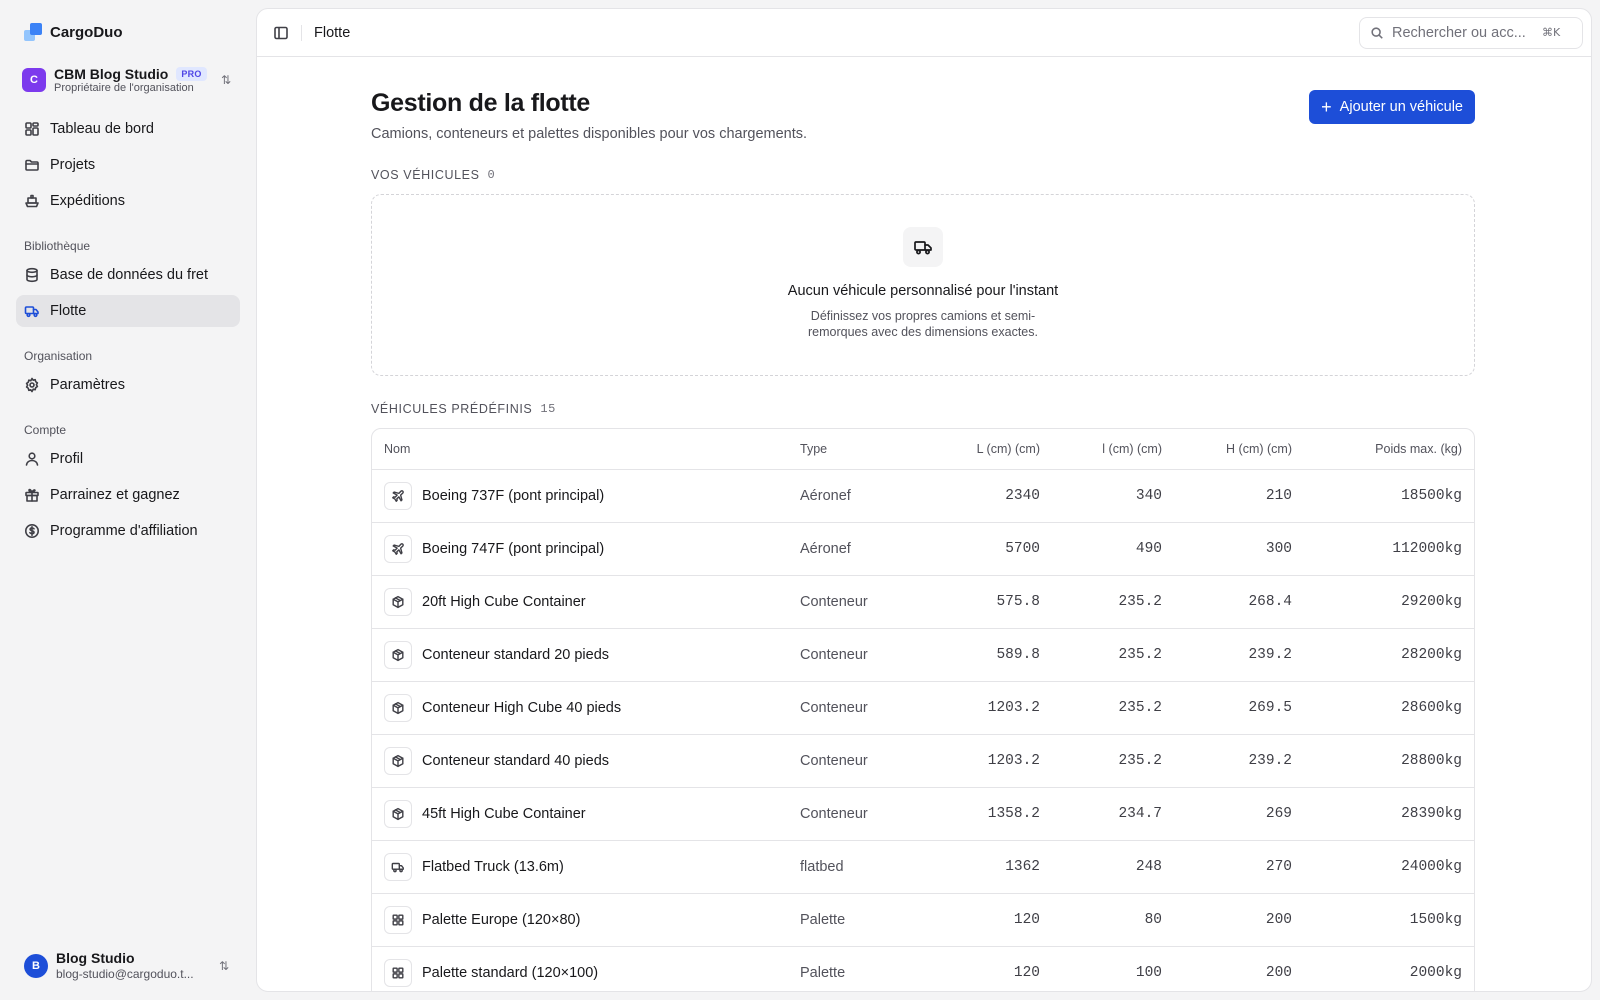 The width and height of the screenshot is (1600, 1000). I want to click on database-icon, so click(32, 274).